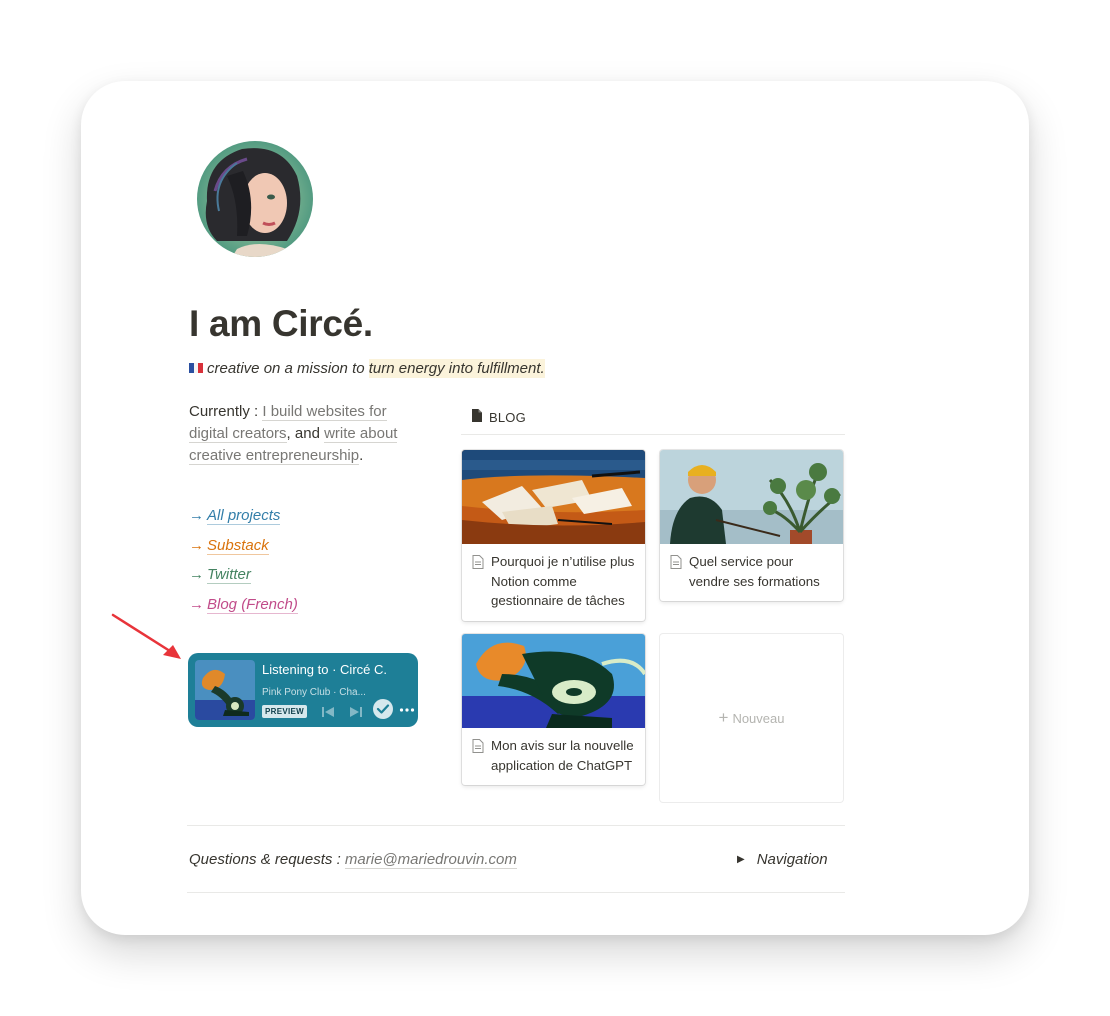  What do you see at coordinates (229, 575) in the screenshot?
I see `link-label: Twitter` at bounding box center [229, 575].